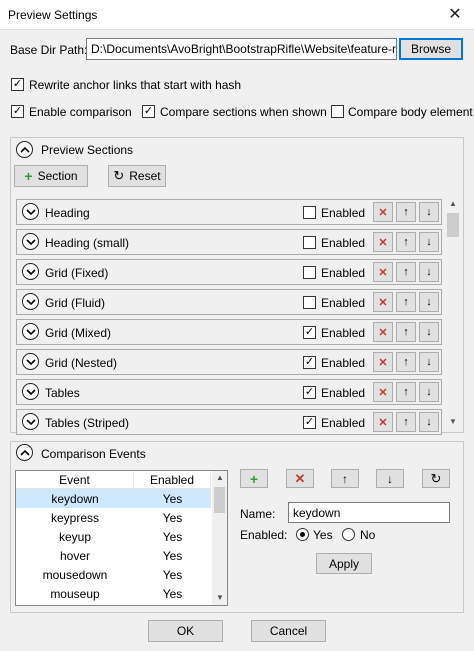 Image resolution: width=474 pixels, height=651 pixels. I want to click on collapse-sections-toggle, so click(24, 149).